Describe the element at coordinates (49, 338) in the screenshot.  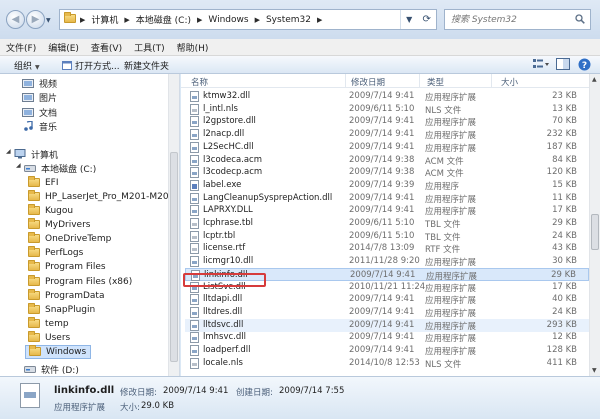
I see `nav-item: Users` at that location.